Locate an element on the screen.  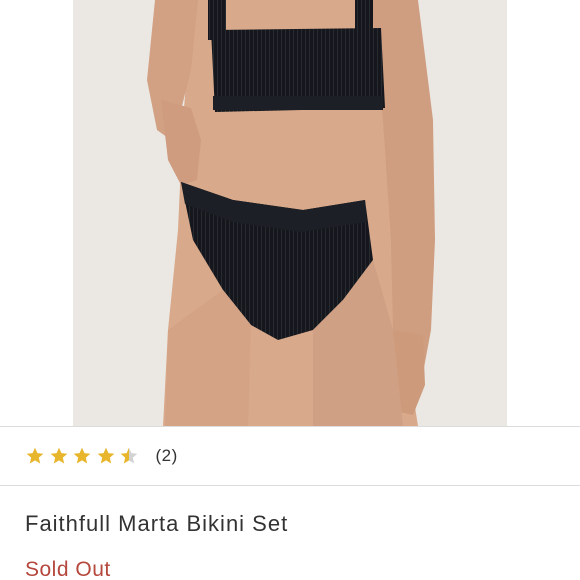
star-rating is located at coordinates (84, 456).